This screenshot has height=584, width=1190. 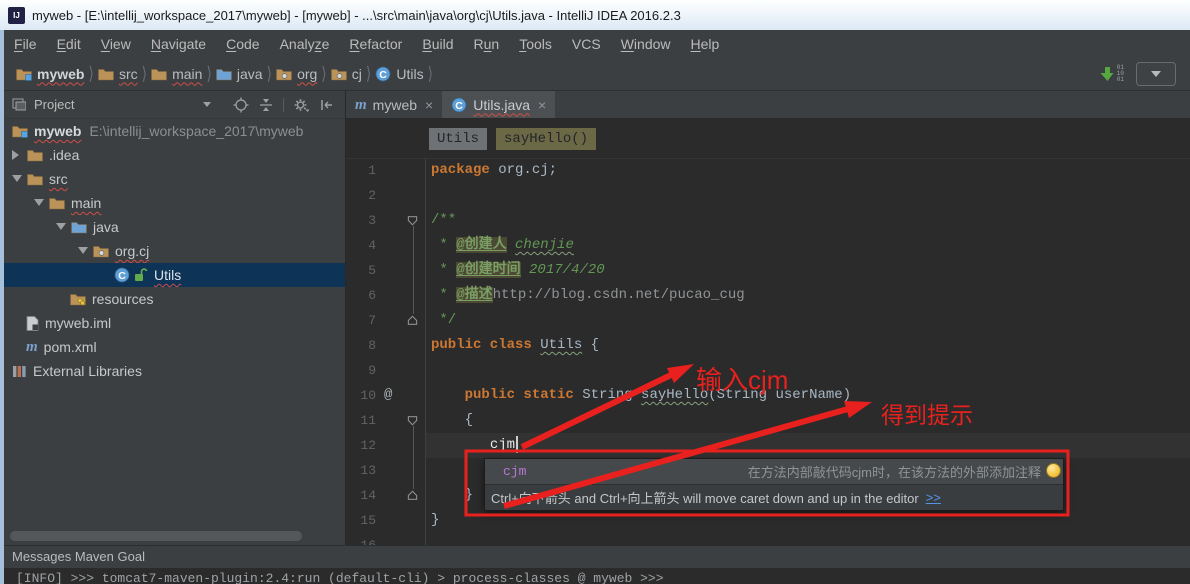 What do you see at coordinates (372, 270) in the screenshot?
I see `line-number: 5` at bounding box center [372, 270].